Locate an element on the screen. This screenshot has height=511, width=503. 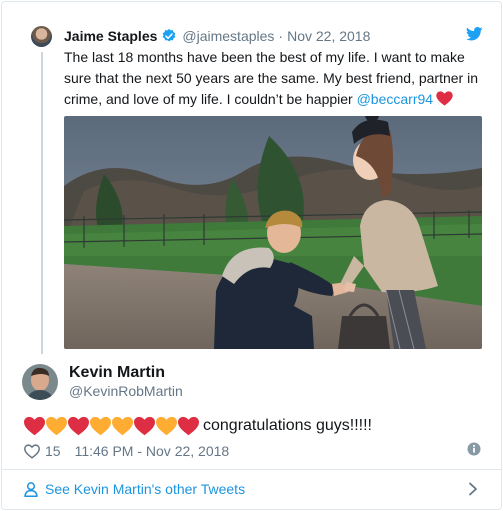
info-icon is located at coordinates (474, 449).